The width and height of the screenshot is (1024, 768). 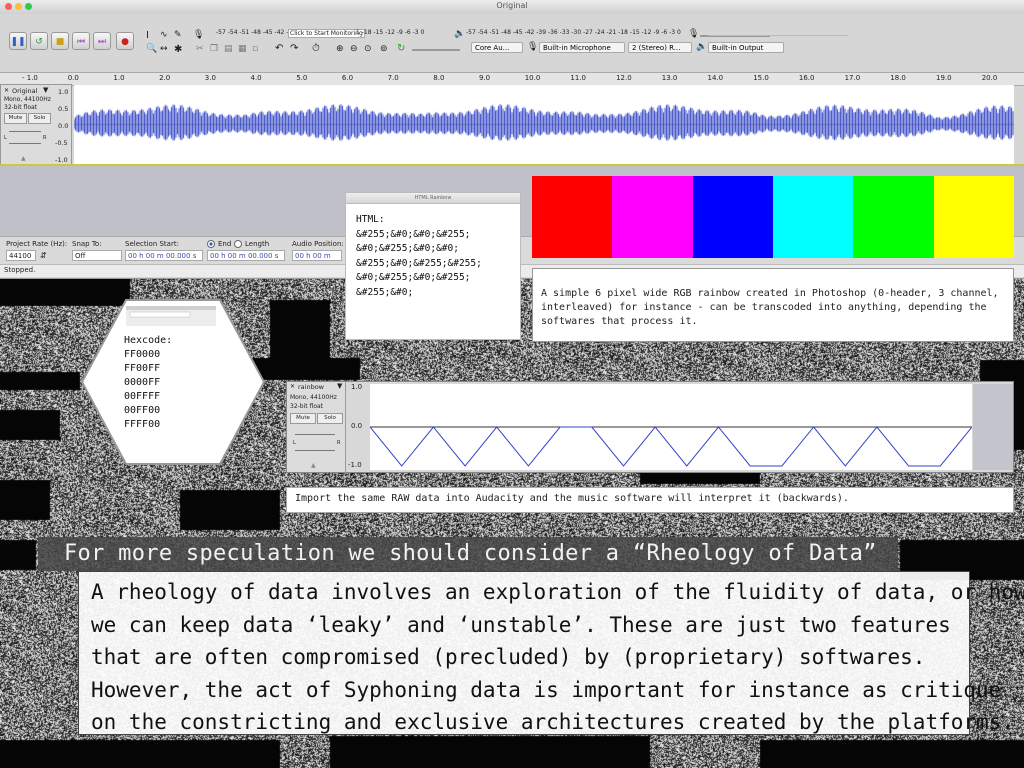 What do you see at coordinates (200, 49) in the screenshot?
I see `cut-icon: ✂` at bounding box center [200, 49].